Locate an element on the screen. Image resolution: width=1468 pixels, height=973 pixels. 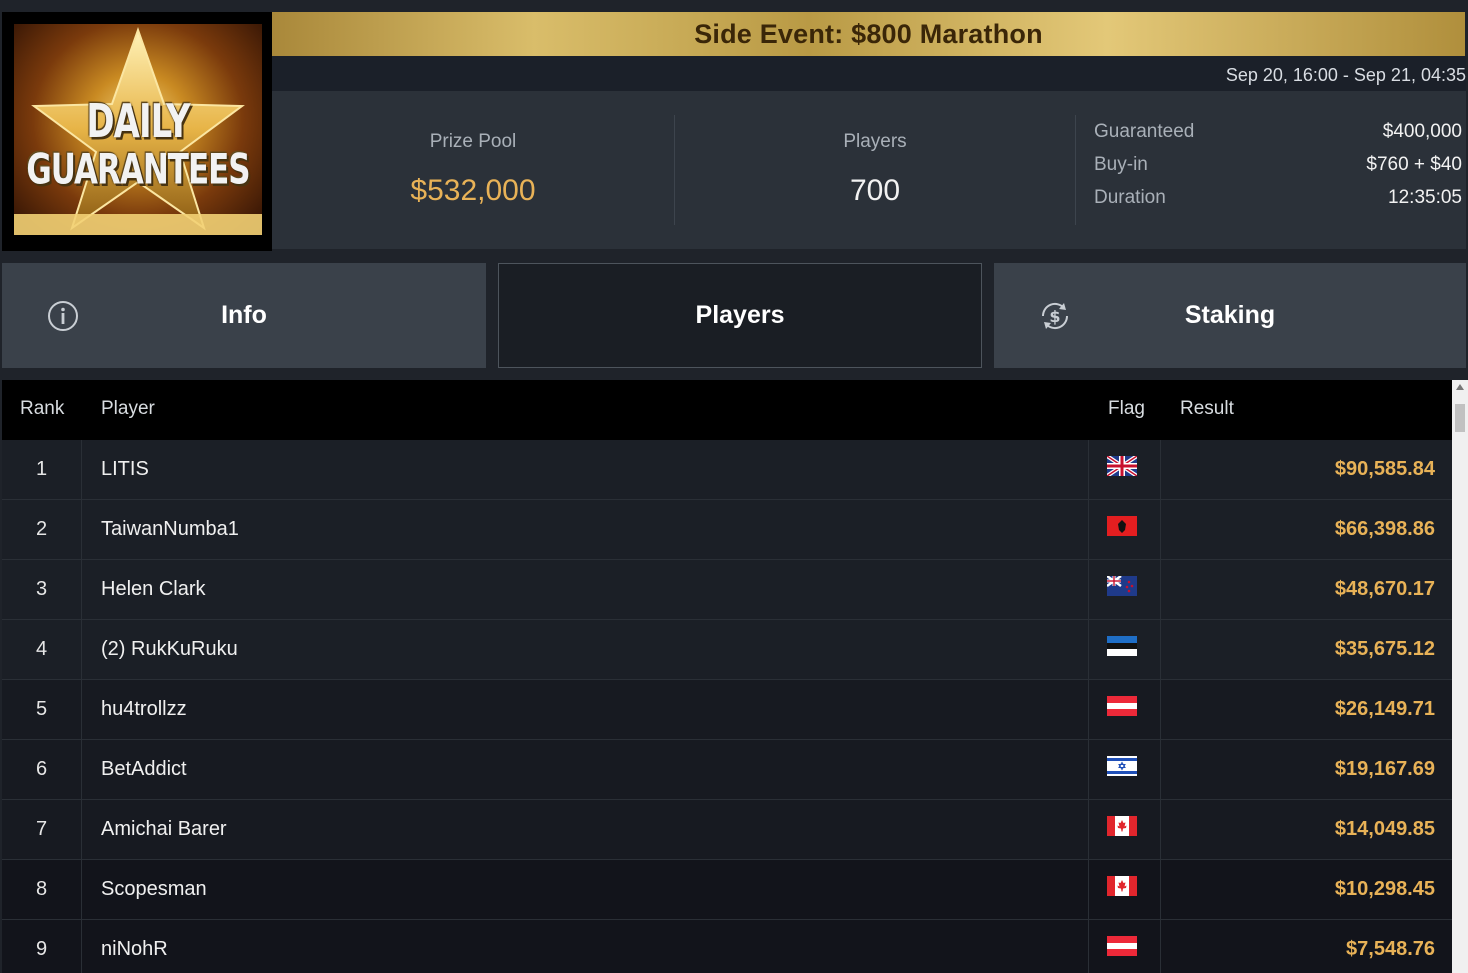
rank-cell: 6 is located at coordinates (42, 769).